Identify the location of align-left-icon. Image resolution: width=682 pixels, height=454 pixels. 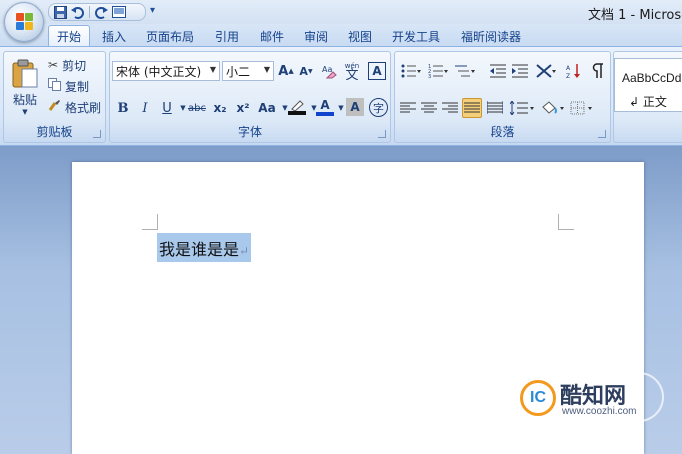
(408, 107).